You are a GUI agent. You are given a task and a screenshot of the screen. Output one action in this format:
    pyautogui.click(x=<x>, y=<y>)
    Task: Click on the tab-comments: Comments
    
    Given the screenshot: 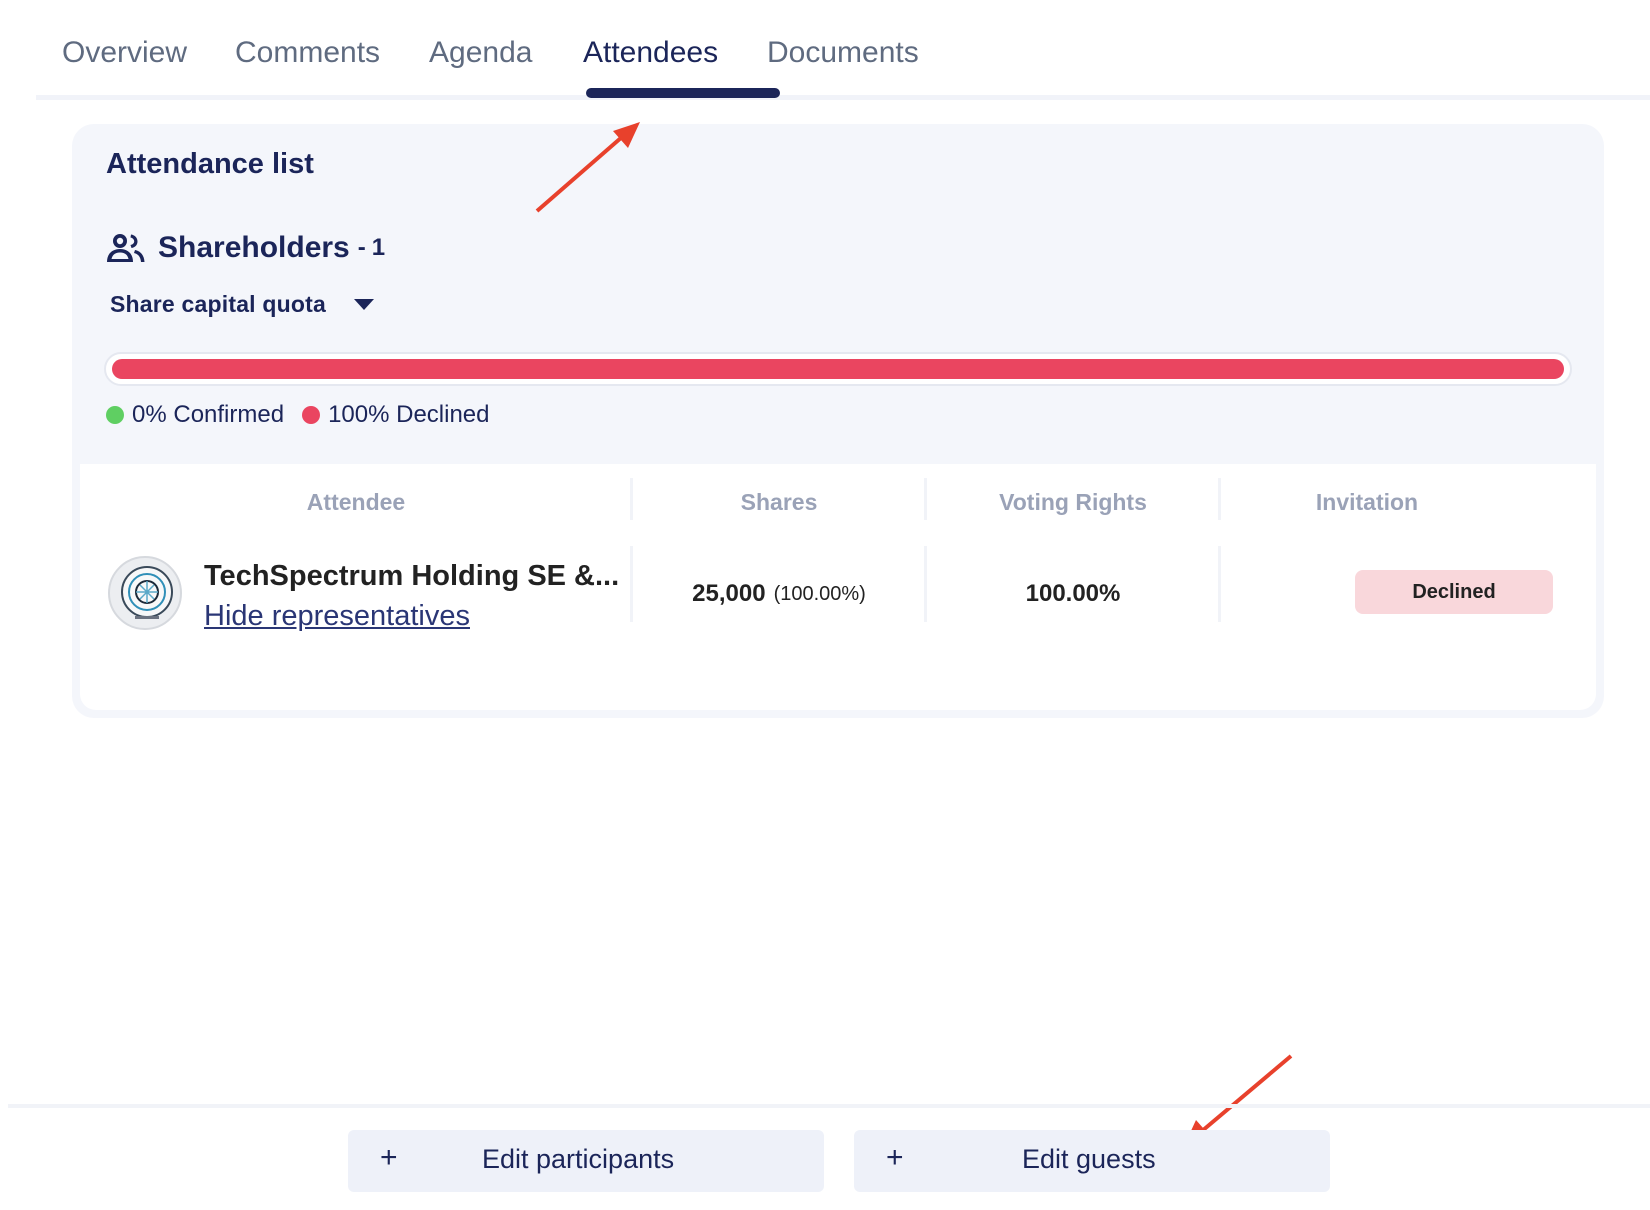 What is the action you would take?
    pyautogui.click(x=307, y=68)
    